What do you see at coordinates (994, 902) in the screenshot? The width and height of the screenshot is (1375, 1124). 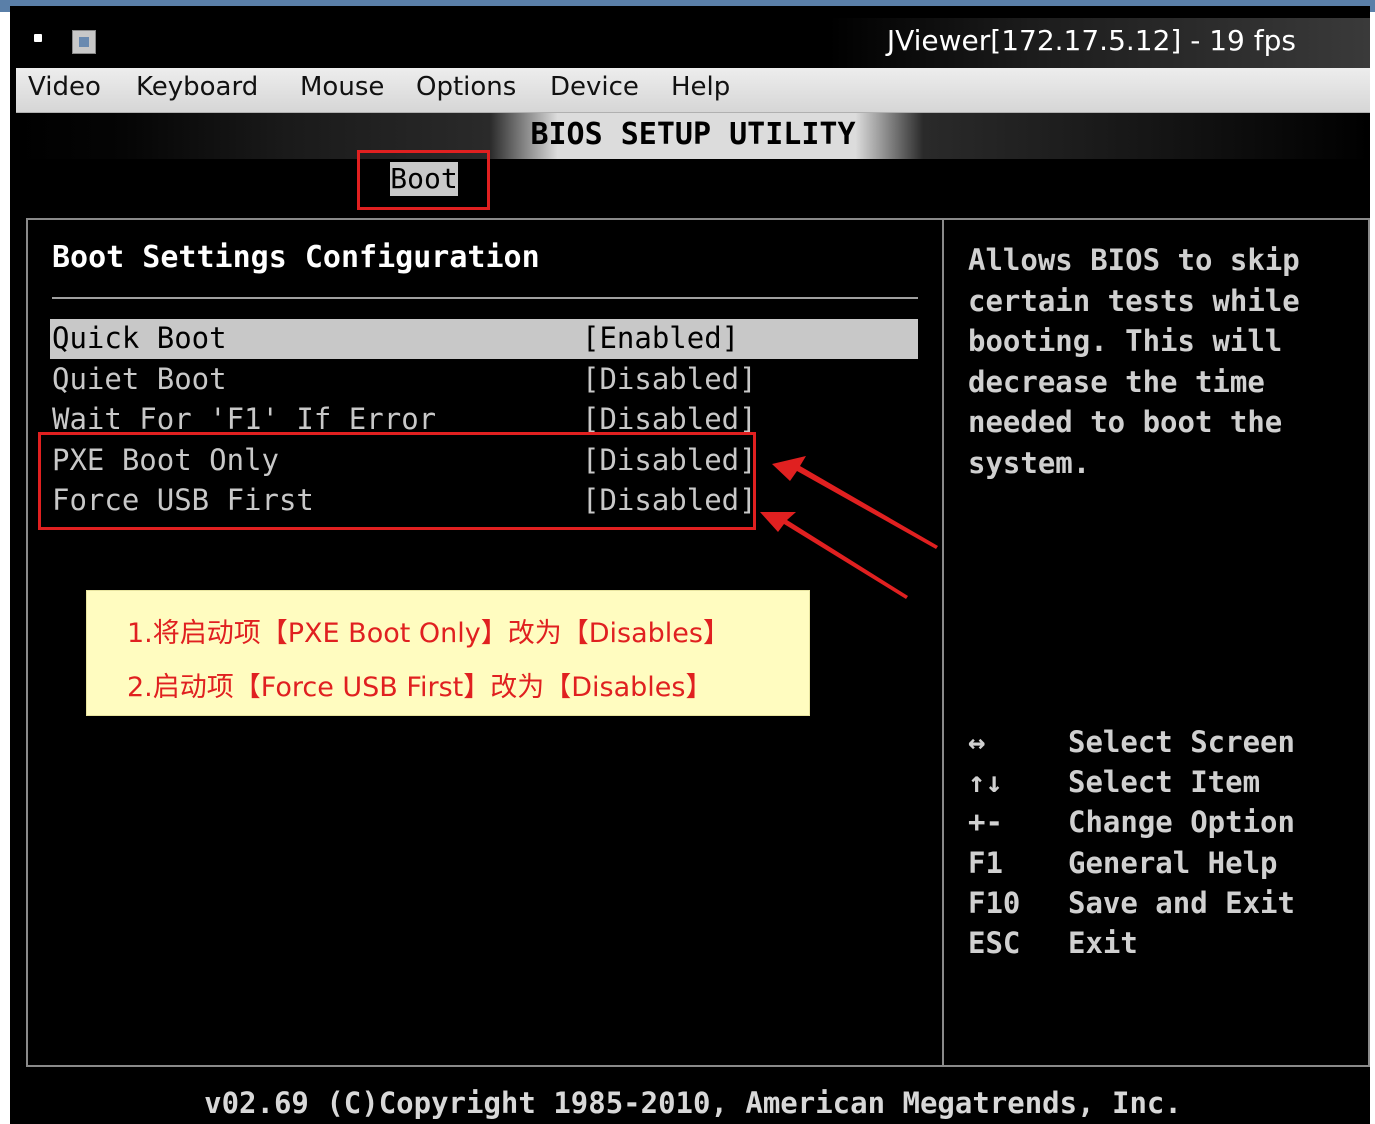 I see `key-name: F10` at bounding box center [994, 902].